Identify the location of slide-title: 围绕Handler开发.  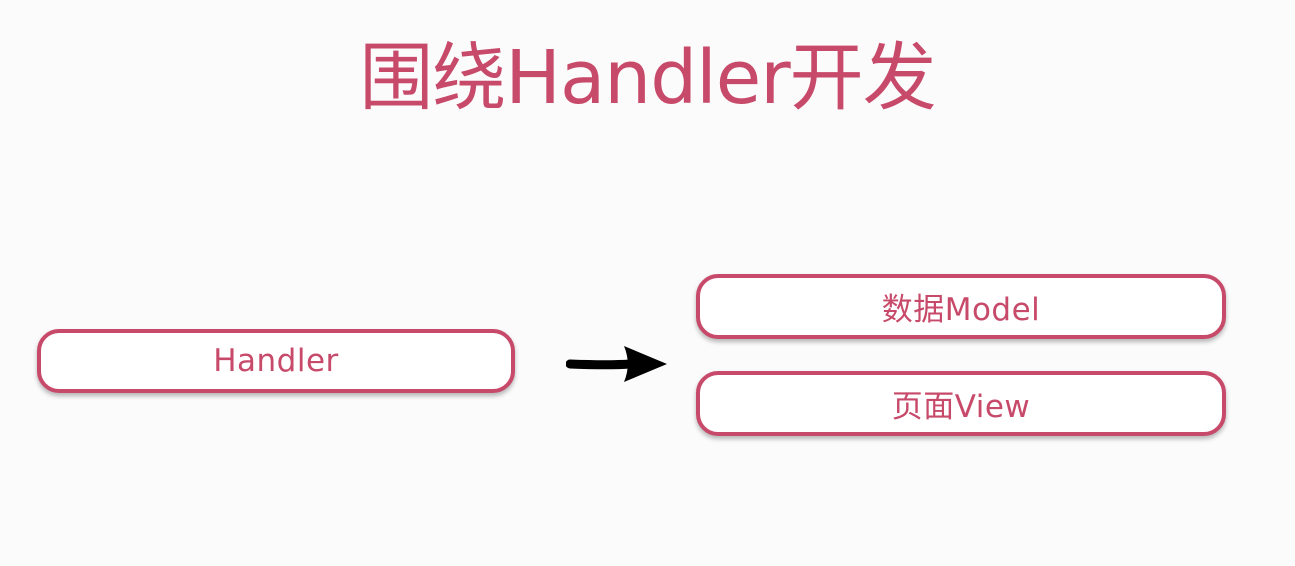
(647, 78).